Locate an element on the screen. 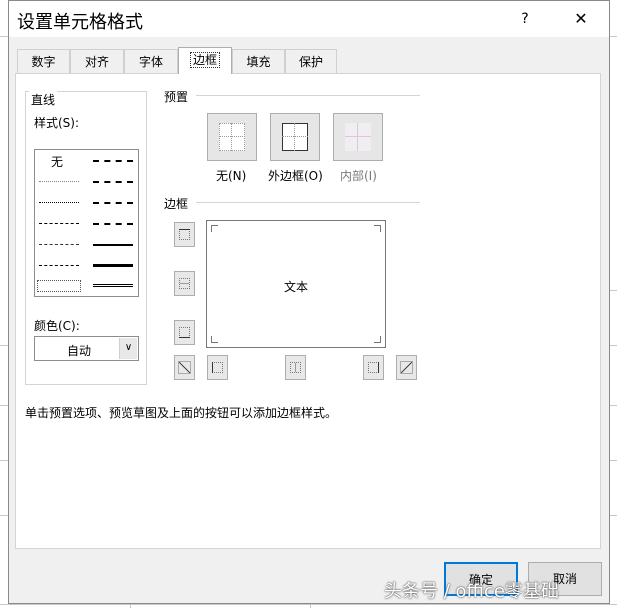 This screenshot has height=608, width=617. help-button: ? is located at coordinates (525, 19).